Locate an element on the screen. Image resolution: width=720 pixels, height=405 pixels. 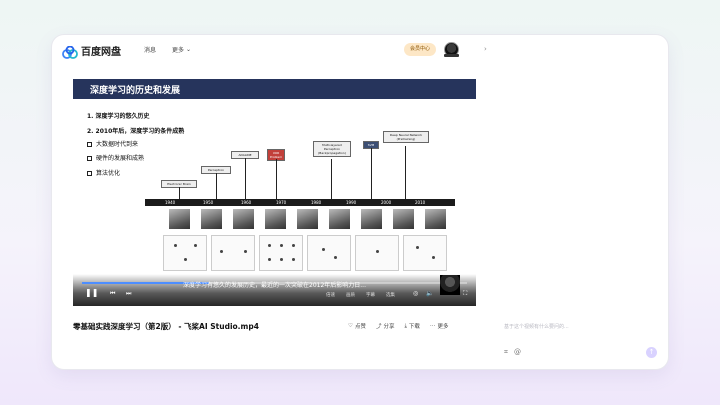
nav-label: 消息 is located at coordinates (150, 50).